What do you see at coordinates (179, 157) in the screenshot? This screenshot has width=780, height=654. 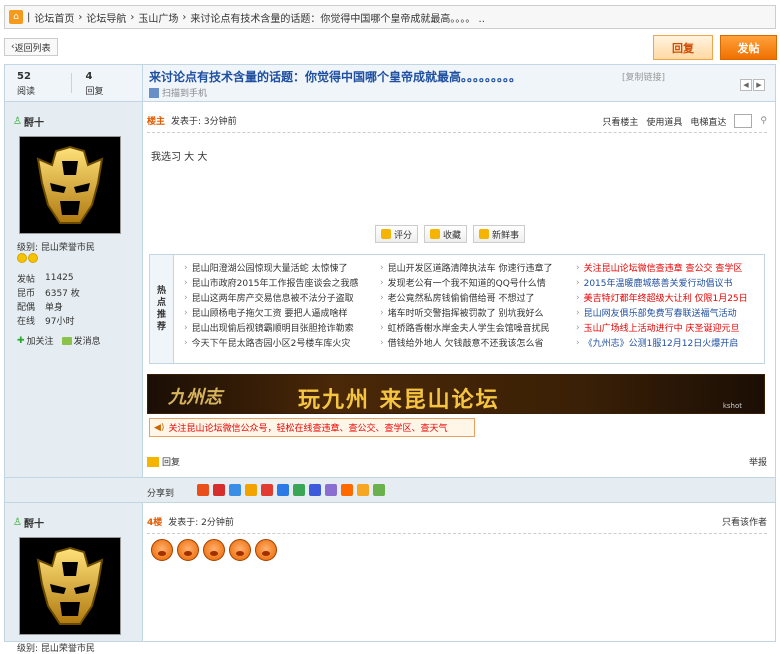 I see `post-content: 我选习 大 大` at bounding box center [179, 157].